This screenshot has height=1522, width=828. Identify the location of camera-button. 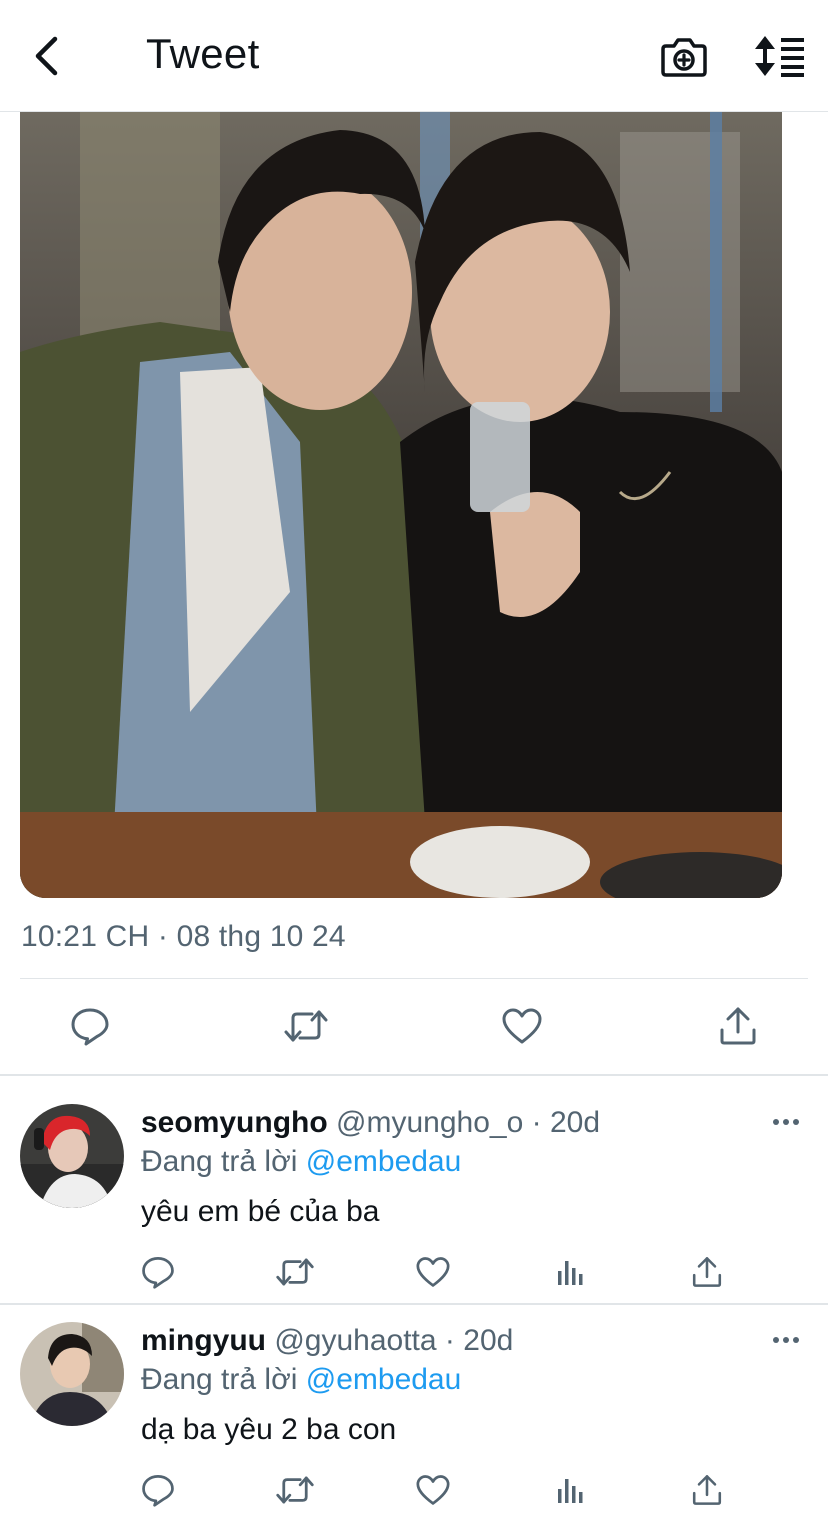
(684, 56).